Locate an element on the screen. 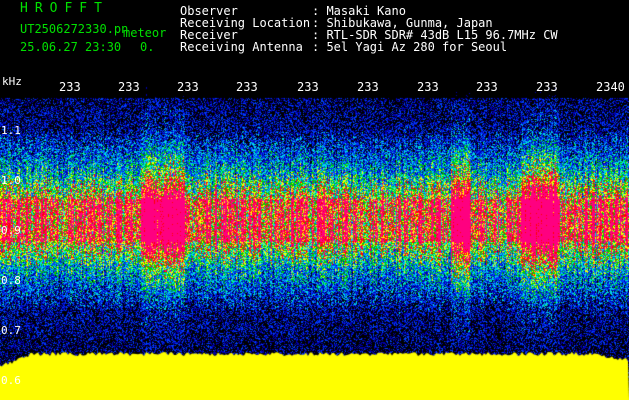  app-brand: HROFFT is located at coordinates (64, 8).